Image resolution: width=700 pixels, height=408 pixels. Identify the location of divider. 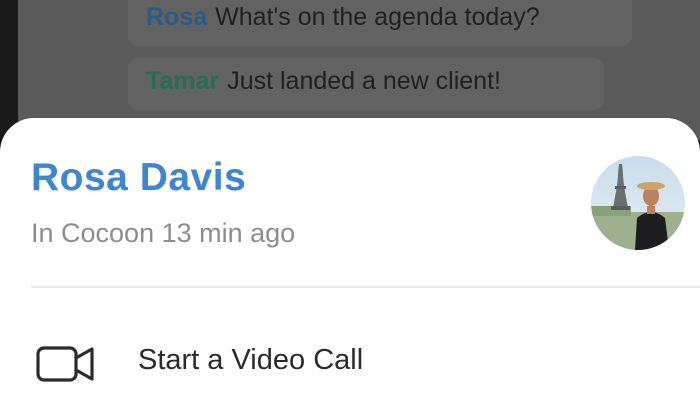
(365, 287).